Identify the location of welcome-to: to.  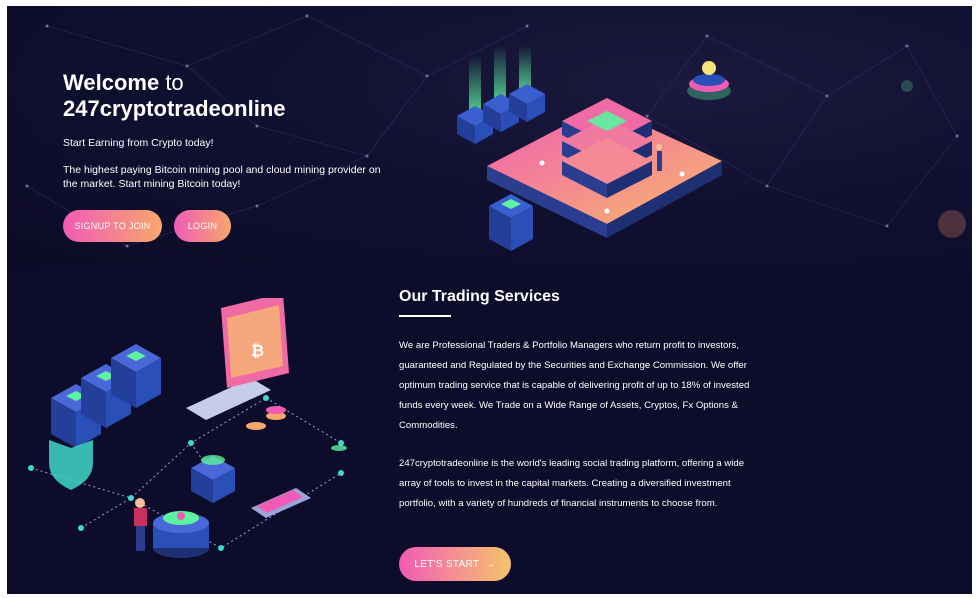
(174, 82).